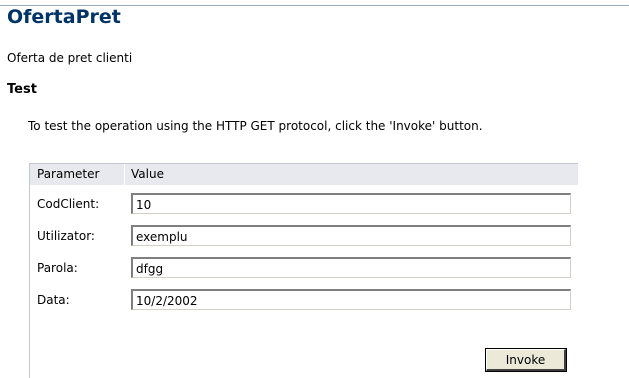 This screenshot has width=629, height=378. I want to click on invoke-button: Invoke, so click(526, 360).